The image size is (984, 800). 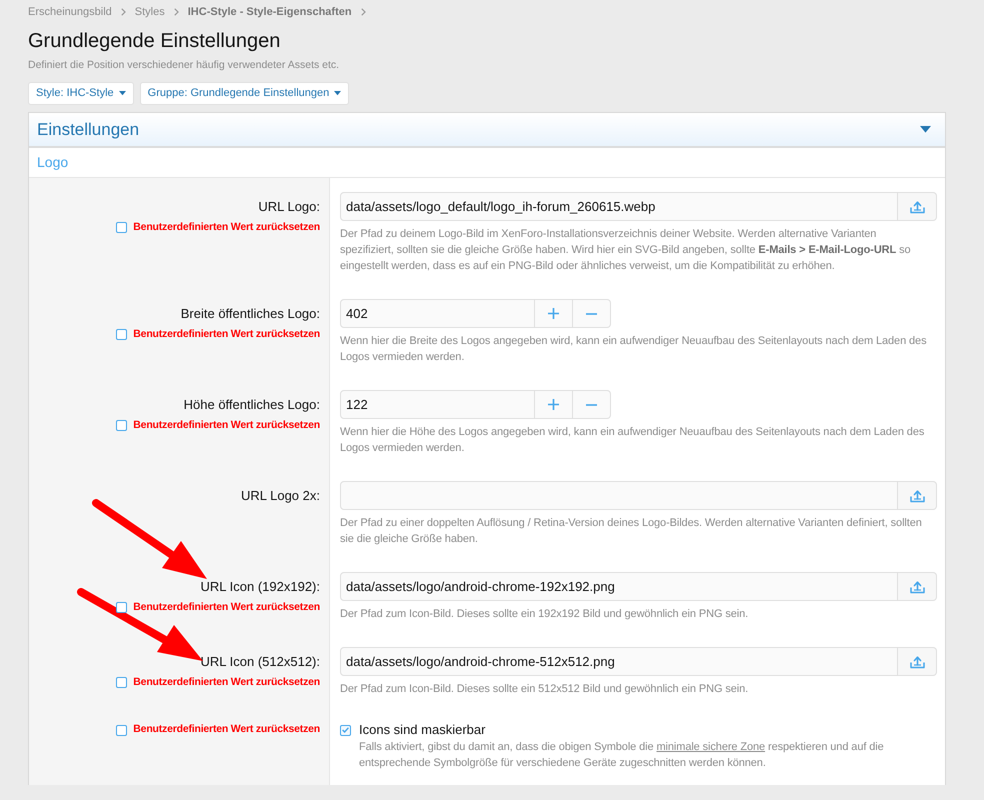 I want to click on setting-label: Höhe öffentliches Logo:, so click(x=252, y=405).